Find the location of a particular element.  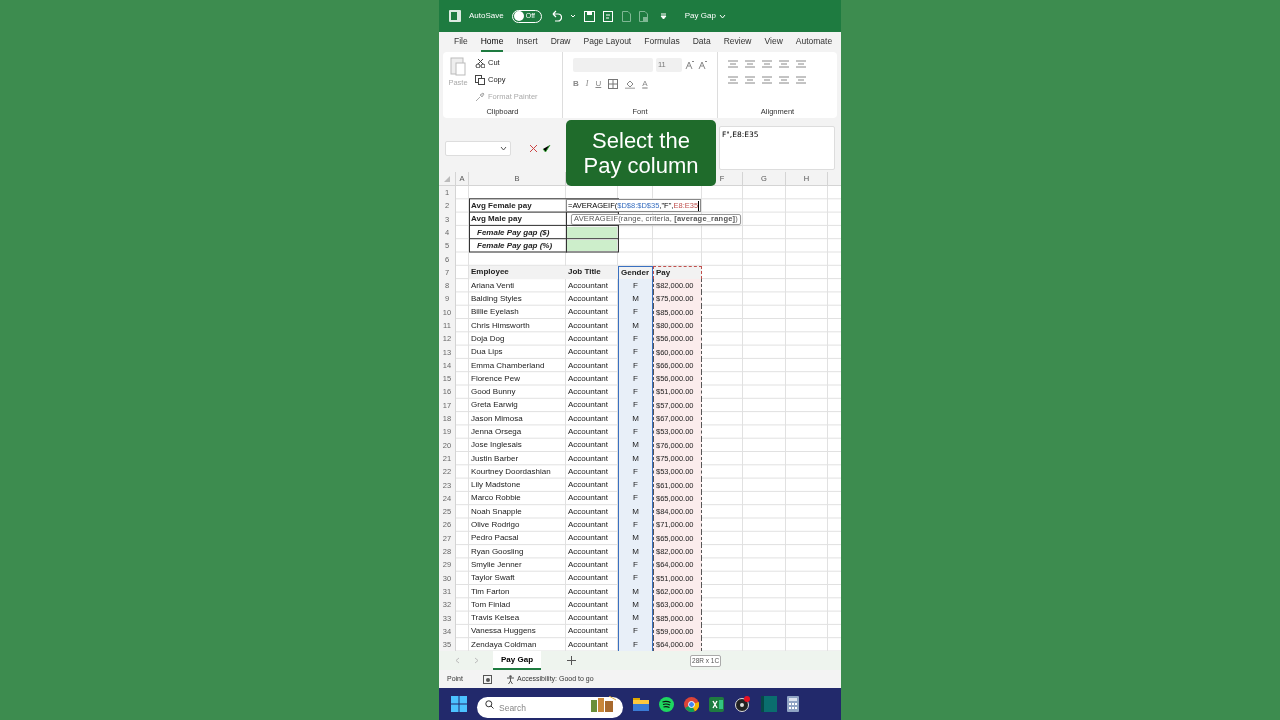

table-cell-text: Dua Lips is located at coordinates (487, 352).